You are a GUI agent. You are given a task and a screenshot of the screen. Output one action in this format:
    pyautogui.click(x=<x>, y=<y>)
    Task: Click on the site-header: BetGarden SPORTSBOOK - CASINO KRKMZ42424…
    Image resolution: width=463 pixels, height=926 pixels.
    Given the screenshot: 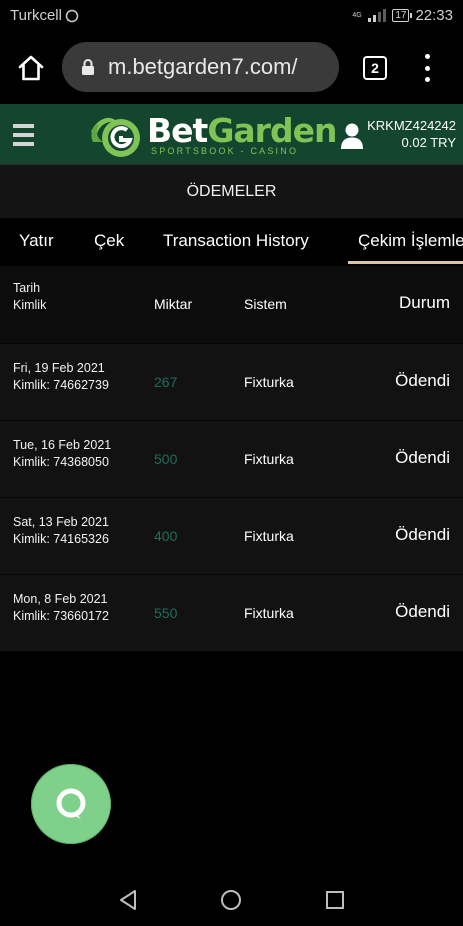 What is the action you would take?
    pyautogui.click(x=231, y=134)
    